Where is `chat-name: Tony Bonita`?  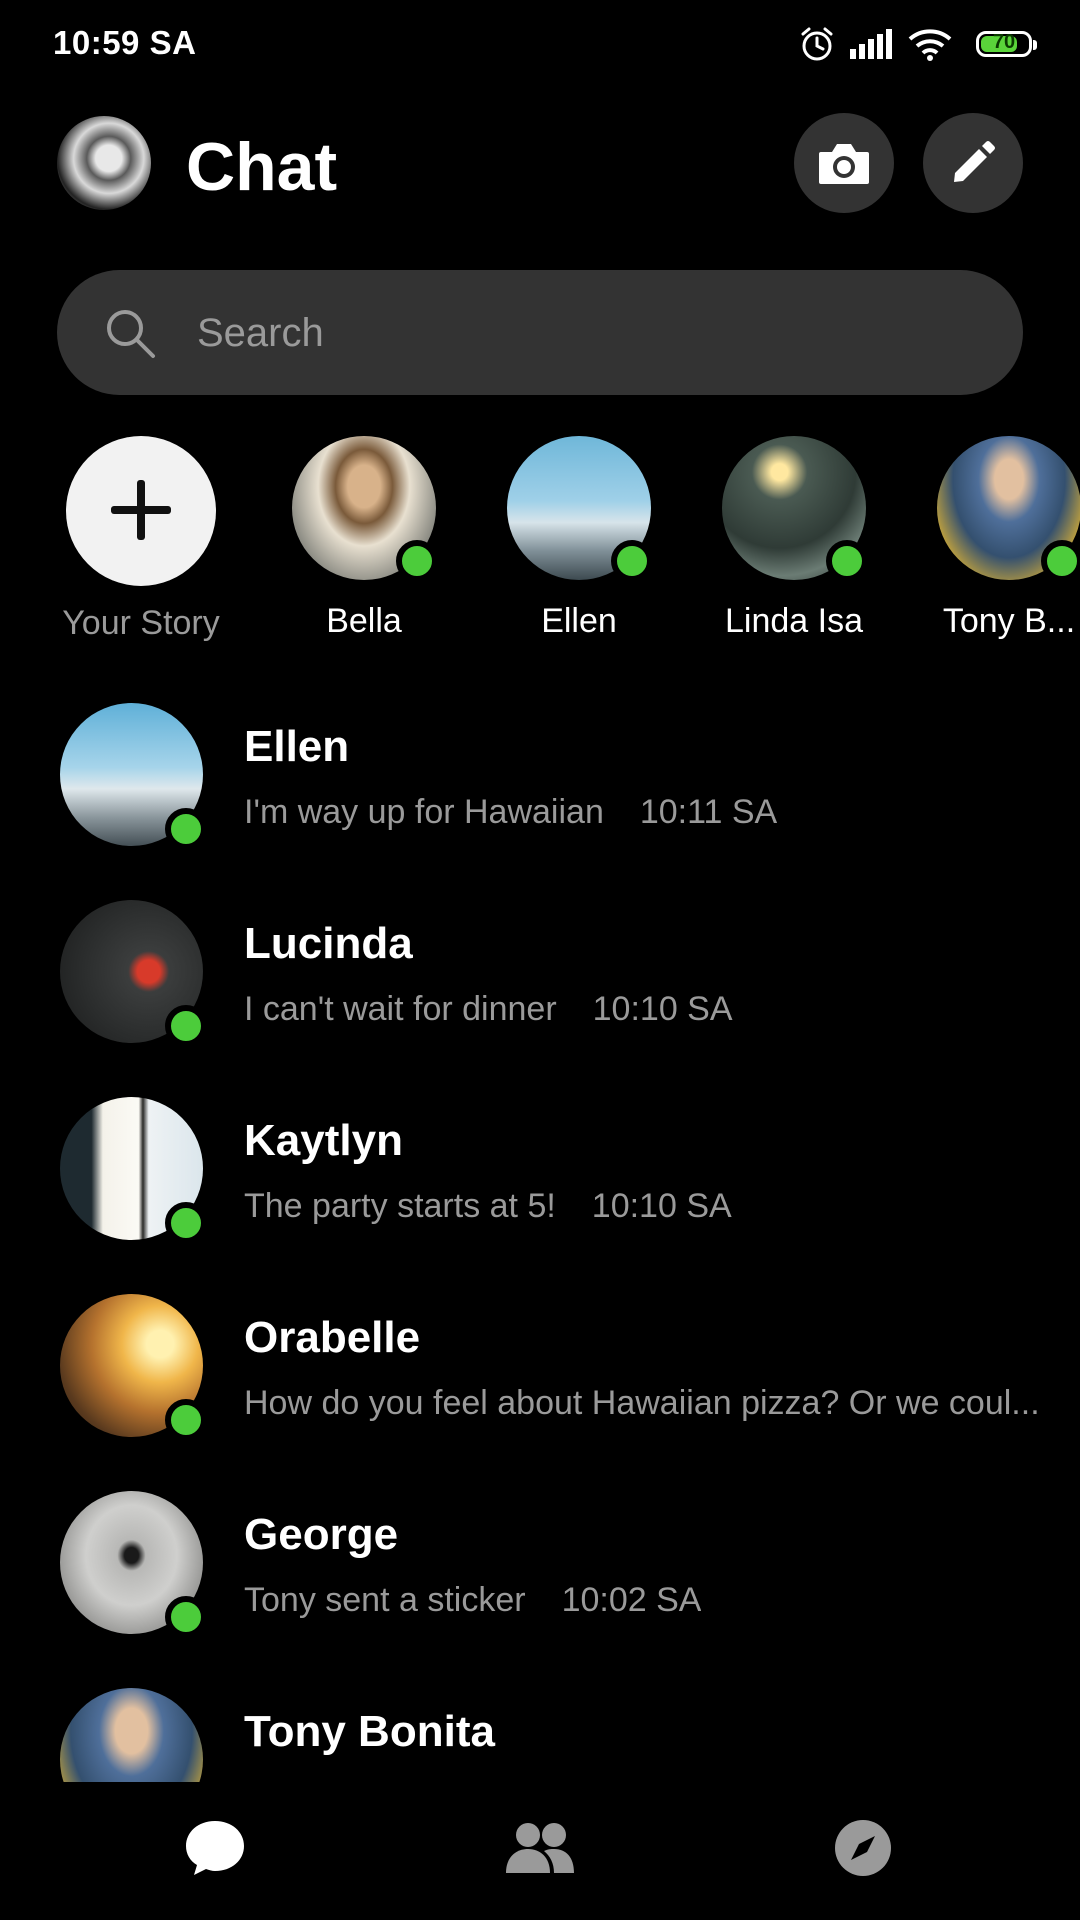
chat-name: Tony Bonita is located at coordinates (369, 1731).